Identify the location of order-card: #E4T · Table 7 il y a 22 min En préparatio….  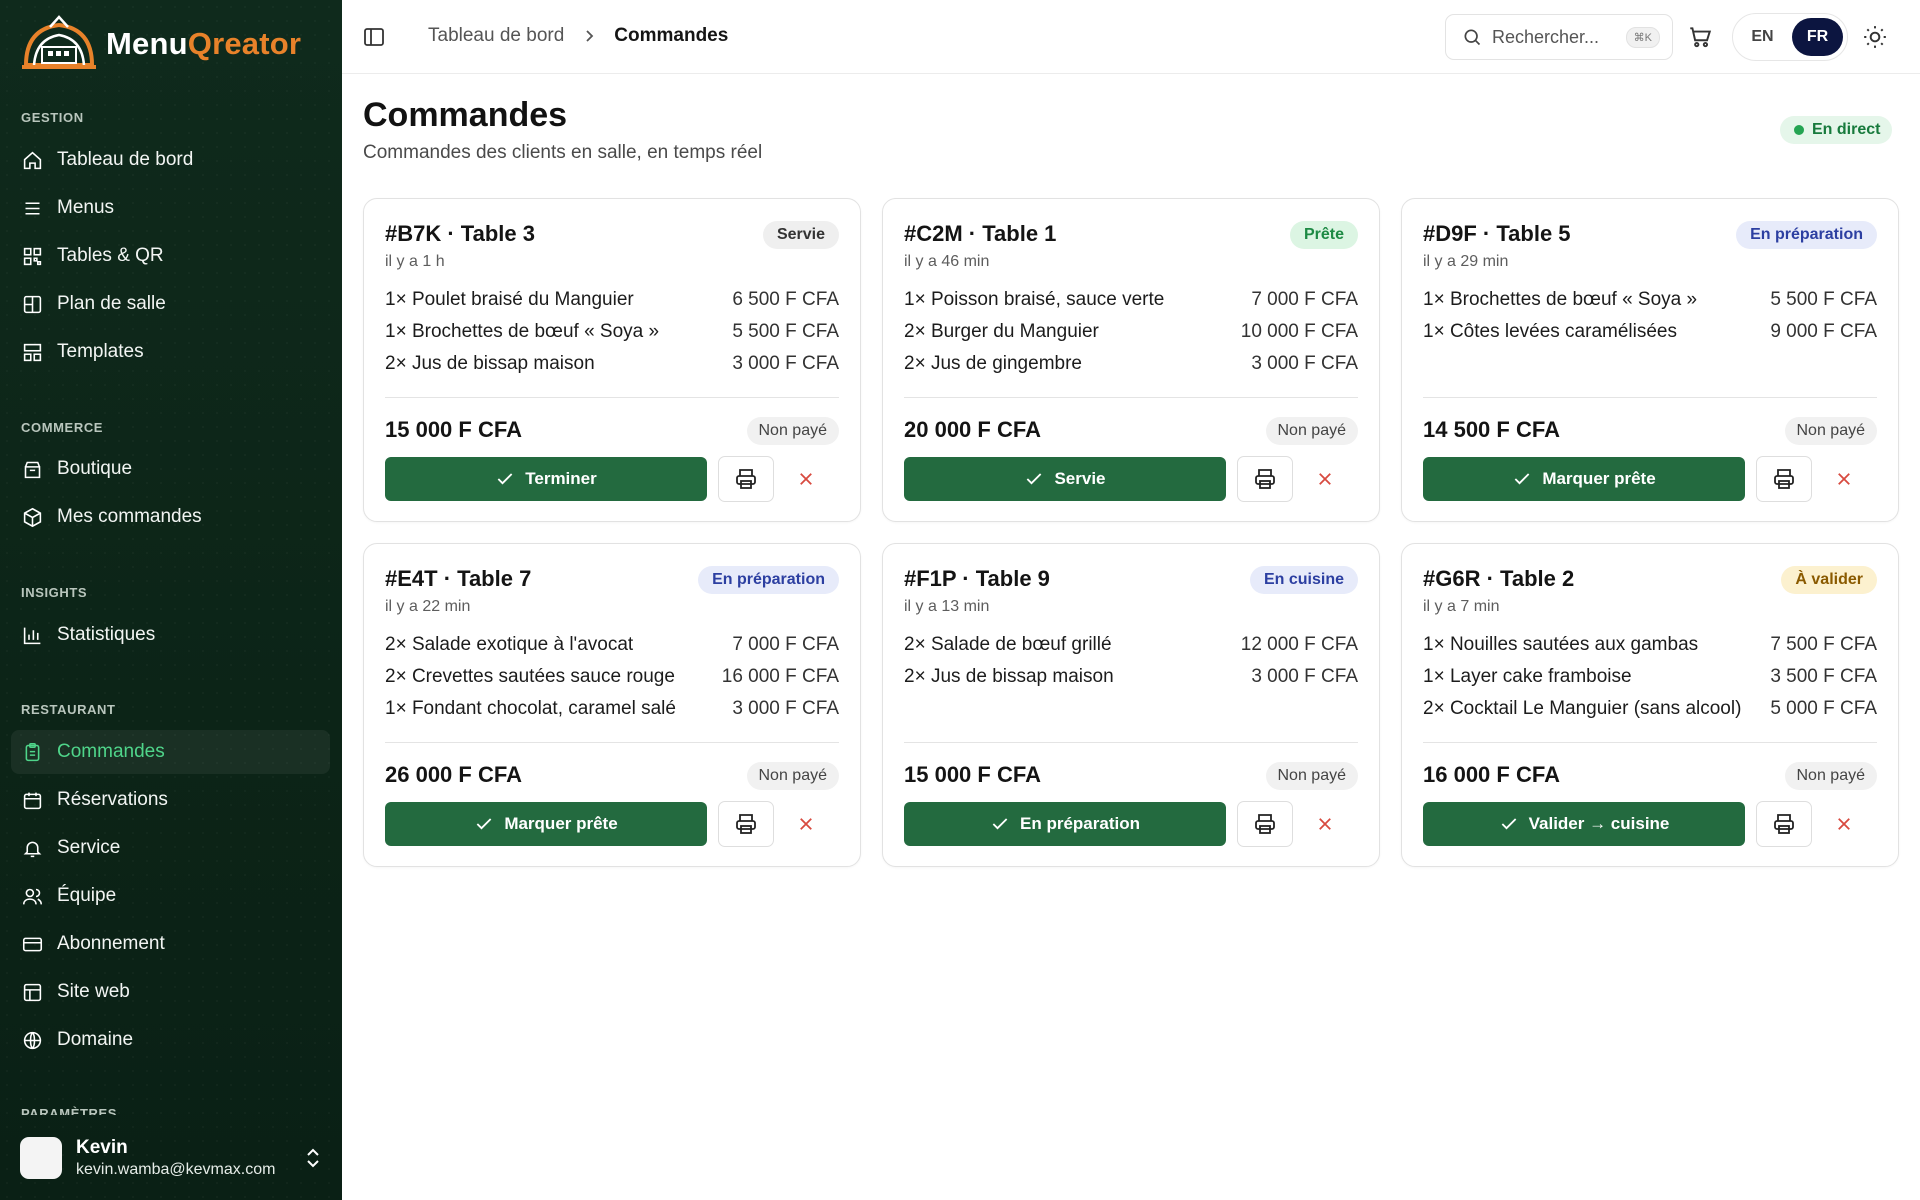
(612, 705).